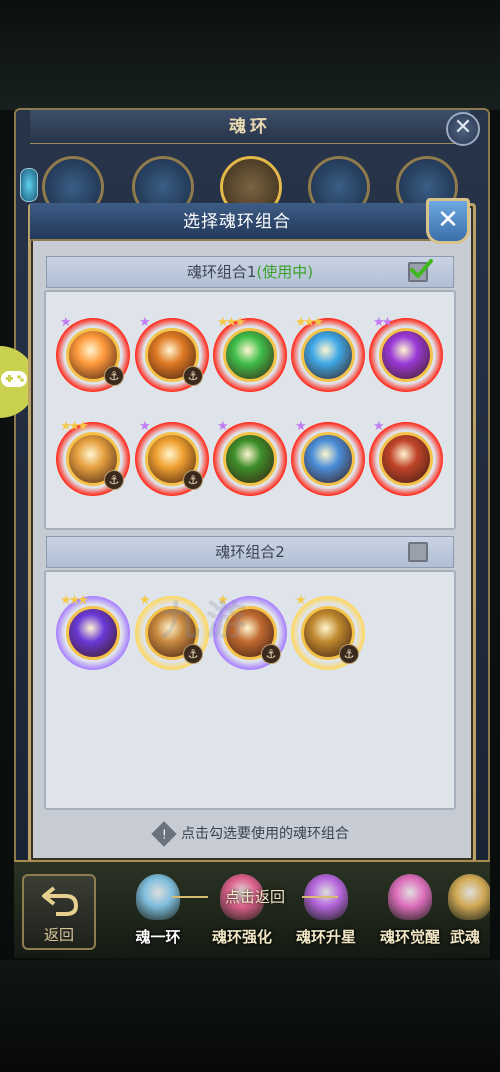 The image size is (500, 1072). Describe the element at coordinates (326, 912) in the screenshot. I see `tab-soul-ring-star-up: 魂环升星` at that location.